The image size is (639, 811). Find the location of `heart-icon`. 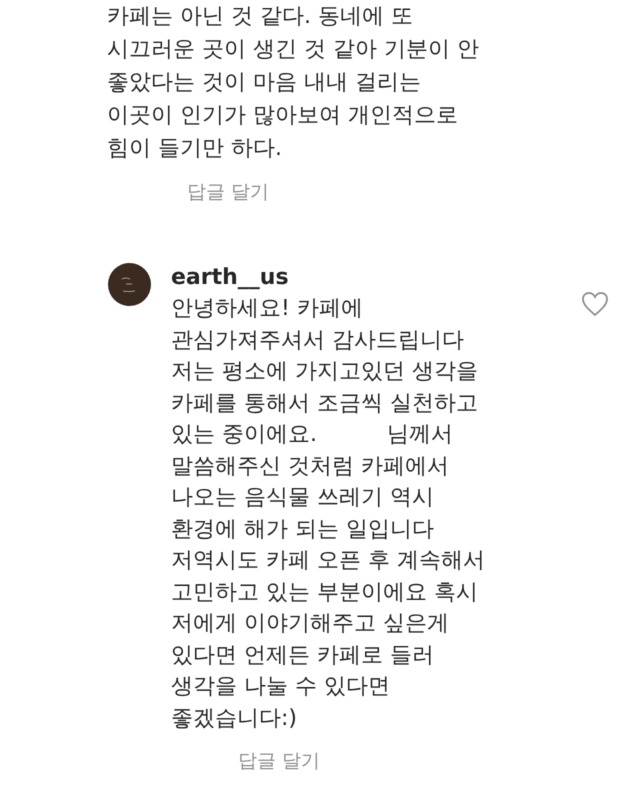

heart-icon is located at coordinates (595, 304).